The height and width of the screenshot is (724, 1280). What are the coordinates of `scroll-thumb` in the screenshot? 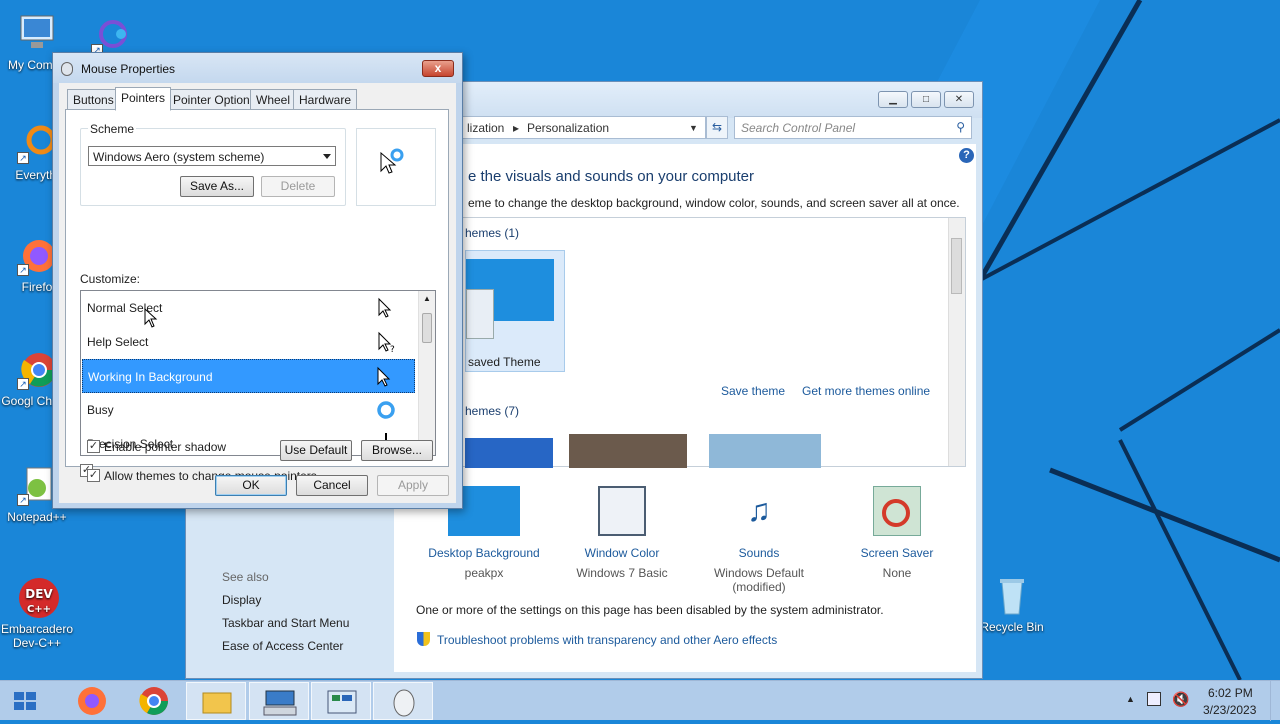 It's located at (427, 328).